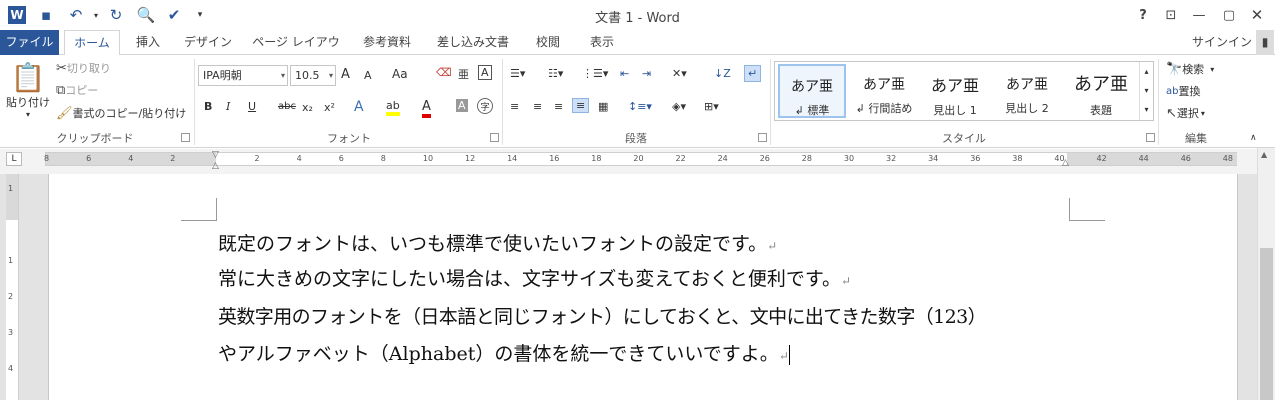 The image size is (1275, 400). What do you see at coordinates (1253, 138) in the screenshot?
I see `collapse-ribbon-icon: ∧` at bounding box center [1253, 138].